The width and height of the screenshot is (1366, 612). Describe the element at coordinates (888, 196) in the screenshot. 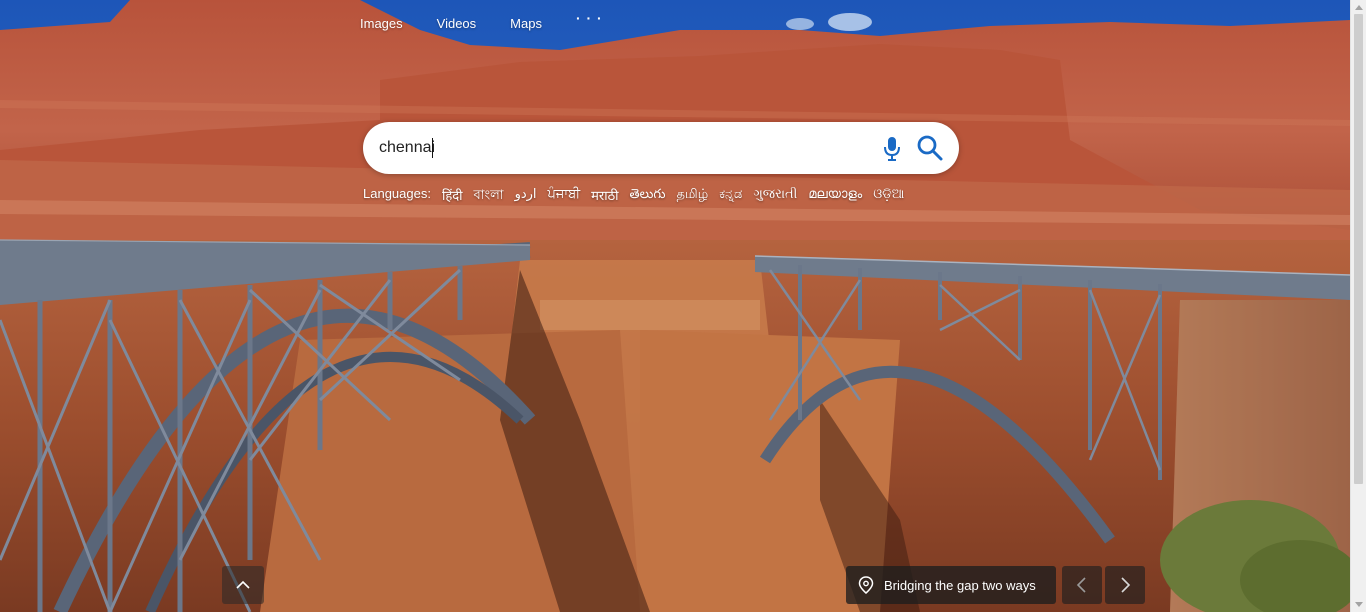

I see `language-link-odia: ଓଡ଼ିଆ` at that location.